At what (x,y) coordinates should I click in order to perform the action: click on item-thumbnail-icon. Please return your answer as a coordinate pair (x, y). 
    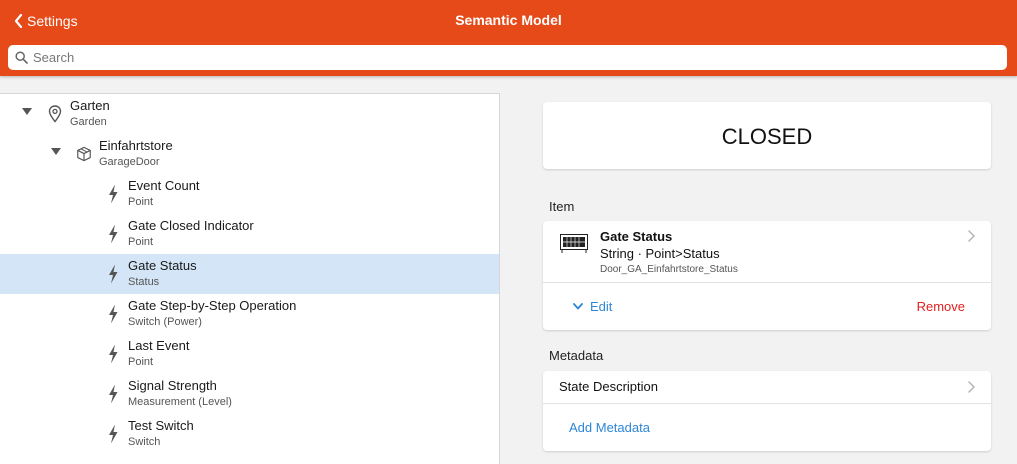
    Looking at the image, I should click on (574, 243).